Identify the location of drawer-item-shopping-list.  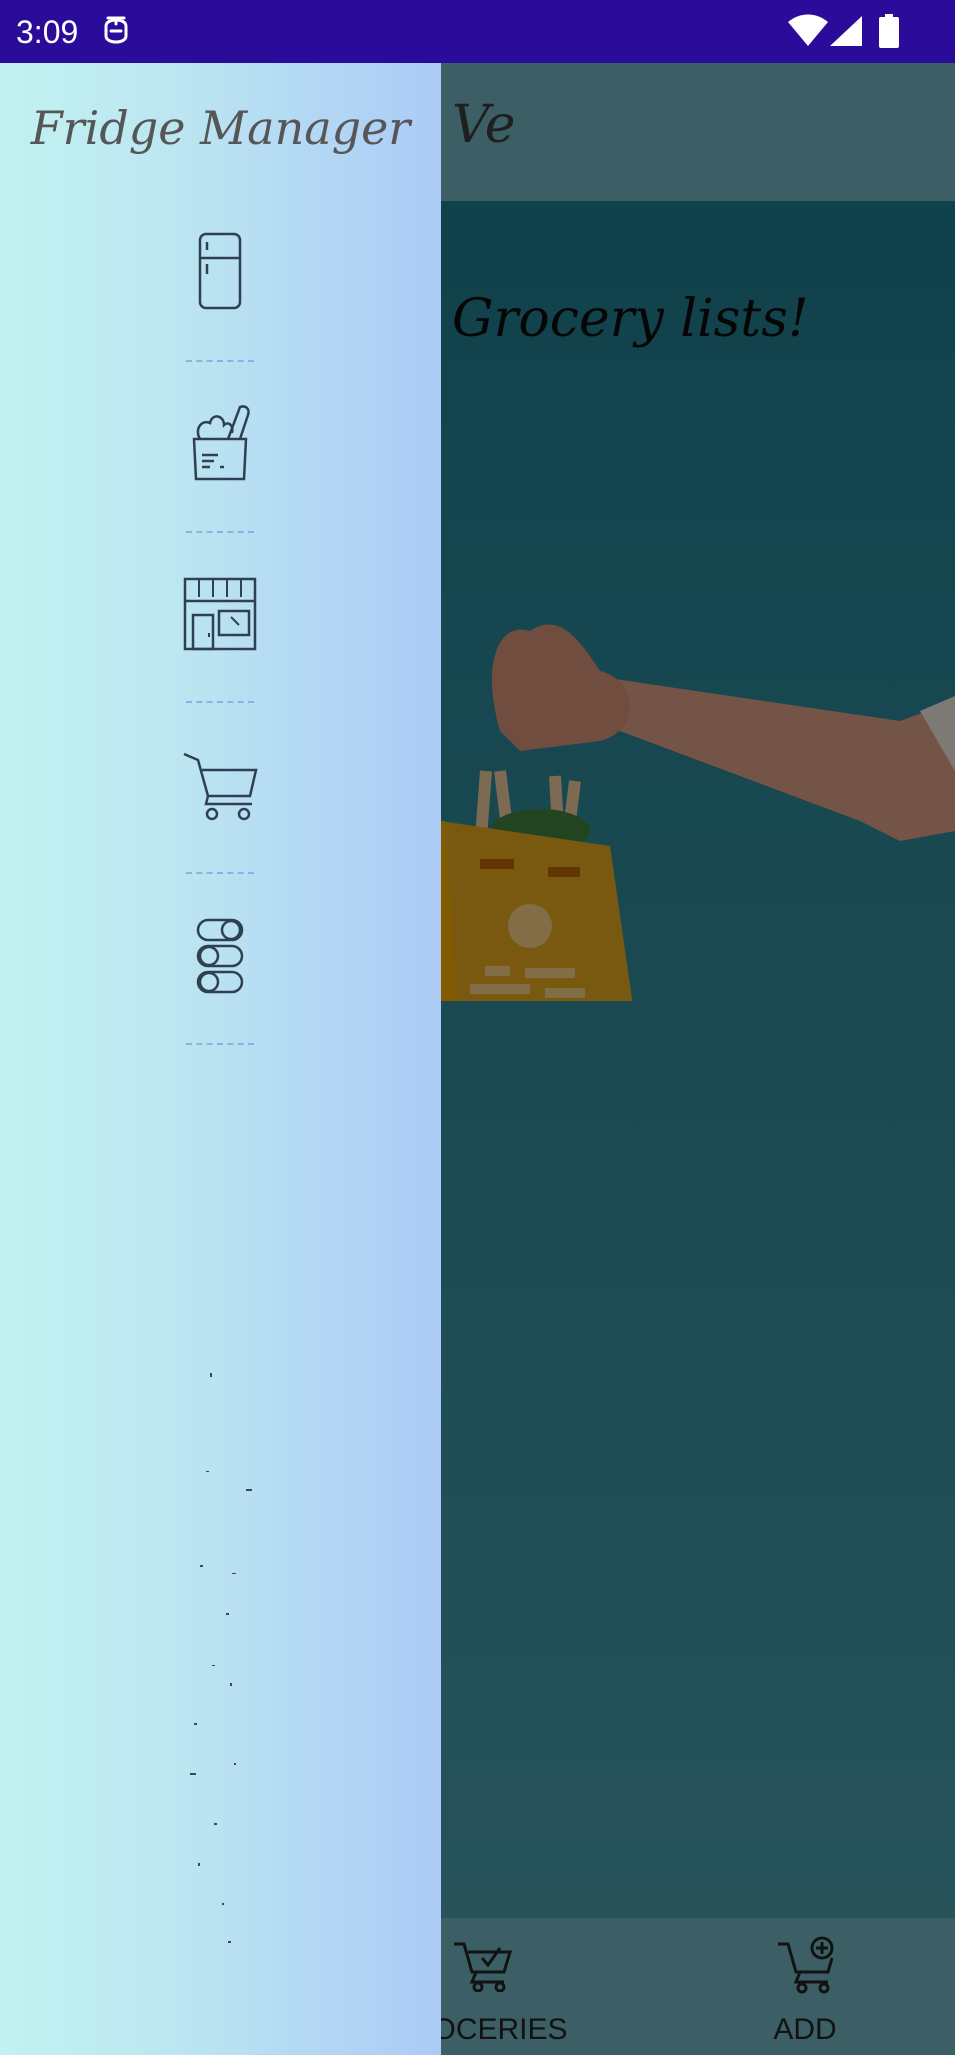
(220, 788).